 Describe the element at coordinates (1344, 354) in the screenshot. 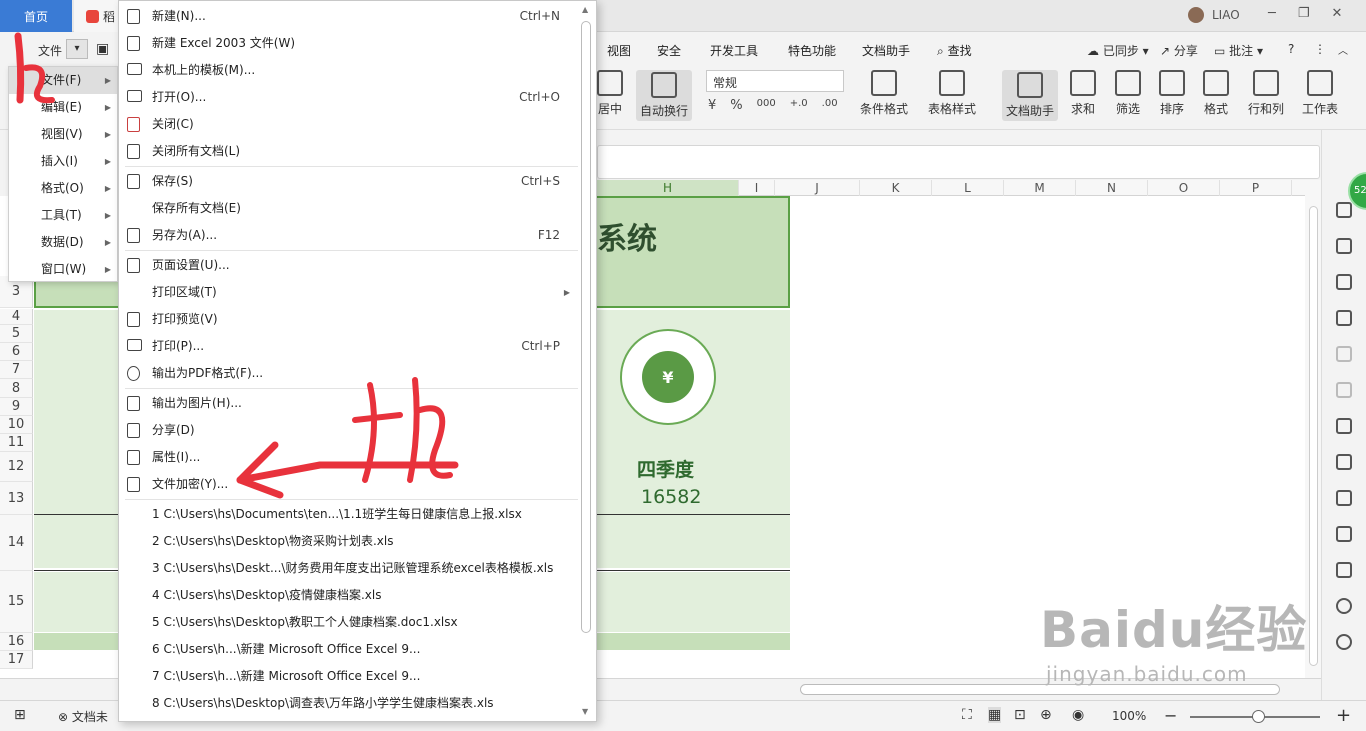

I see `settings-icon` at that location.